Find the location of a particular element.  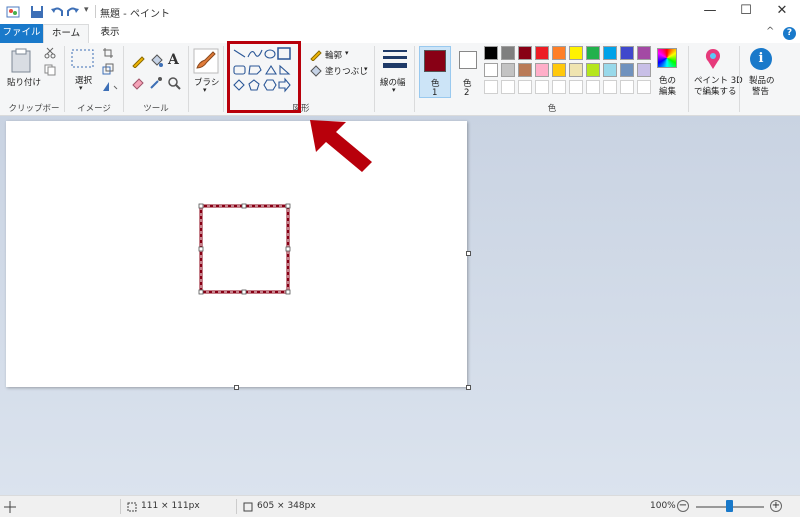

product-alert-icon: i is located at coordinates (761, 59).